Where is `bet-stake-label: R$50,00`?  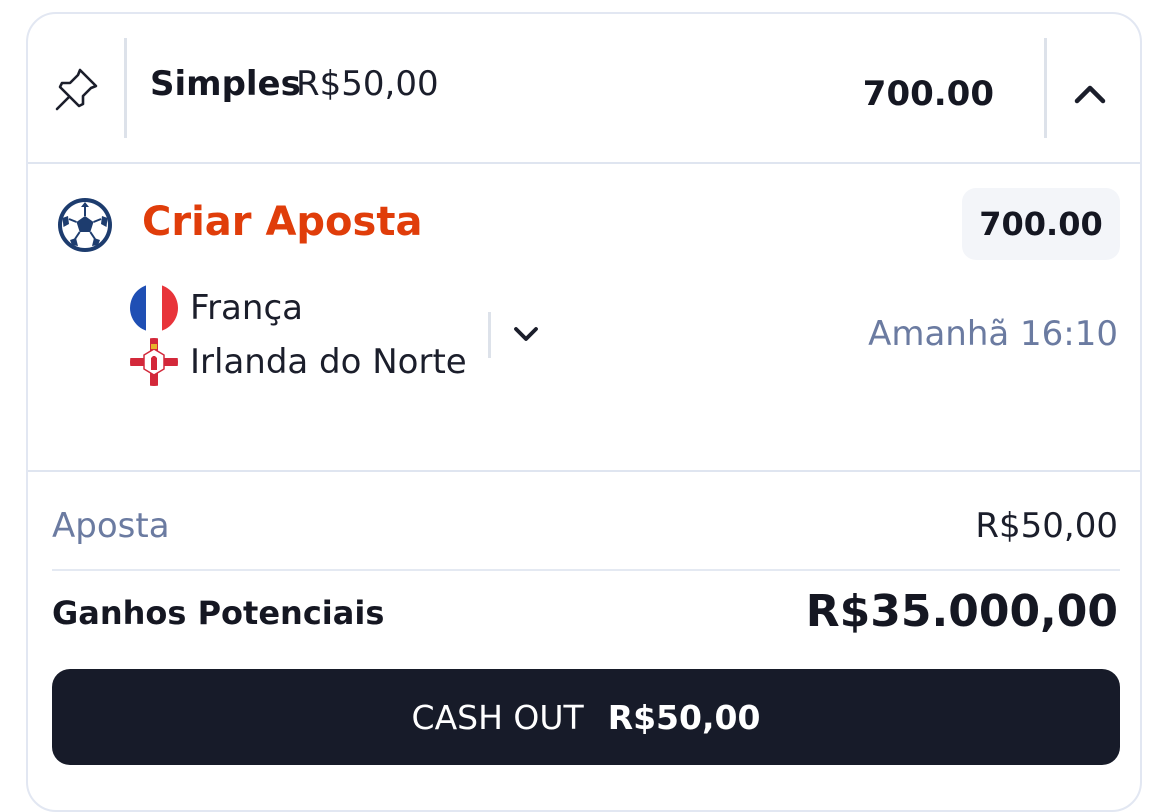
bet-stake-label: R$50,00 is located at coordinates (367, 84).